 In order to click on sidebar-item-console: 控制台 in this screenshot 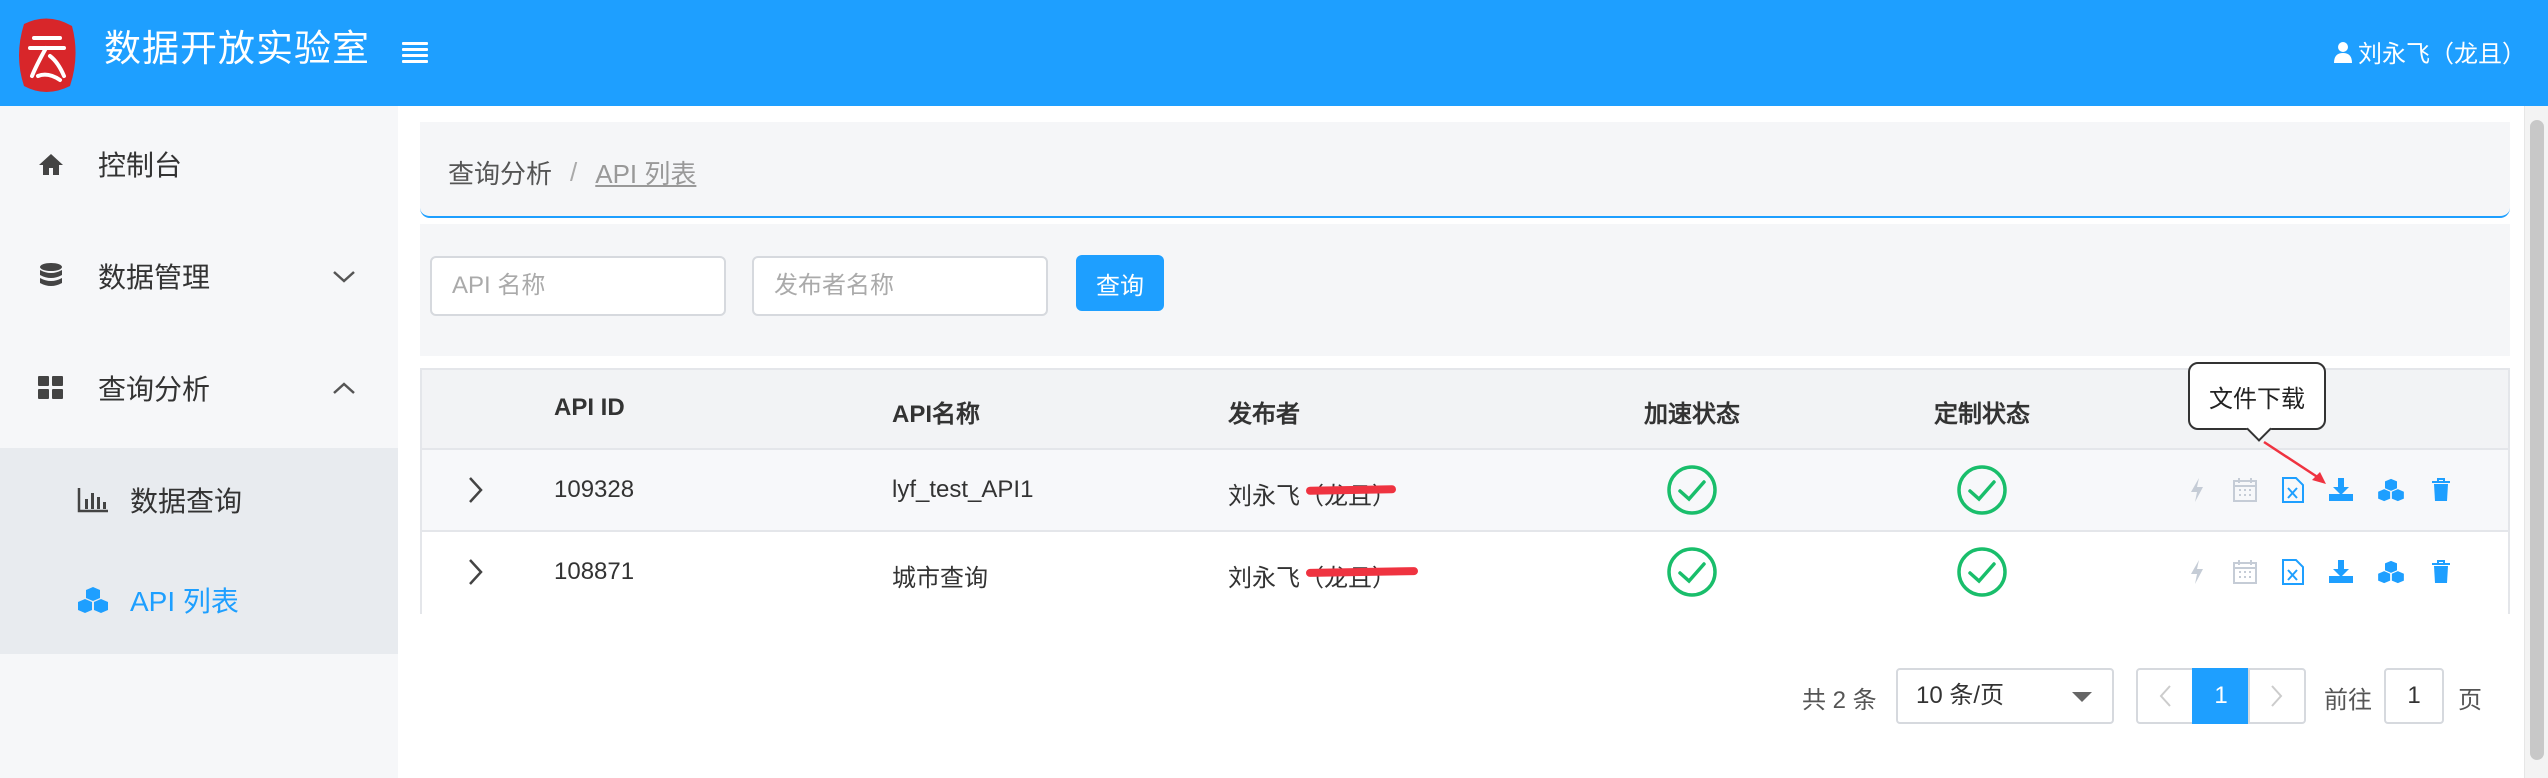, I will do `click(199, 164)`.